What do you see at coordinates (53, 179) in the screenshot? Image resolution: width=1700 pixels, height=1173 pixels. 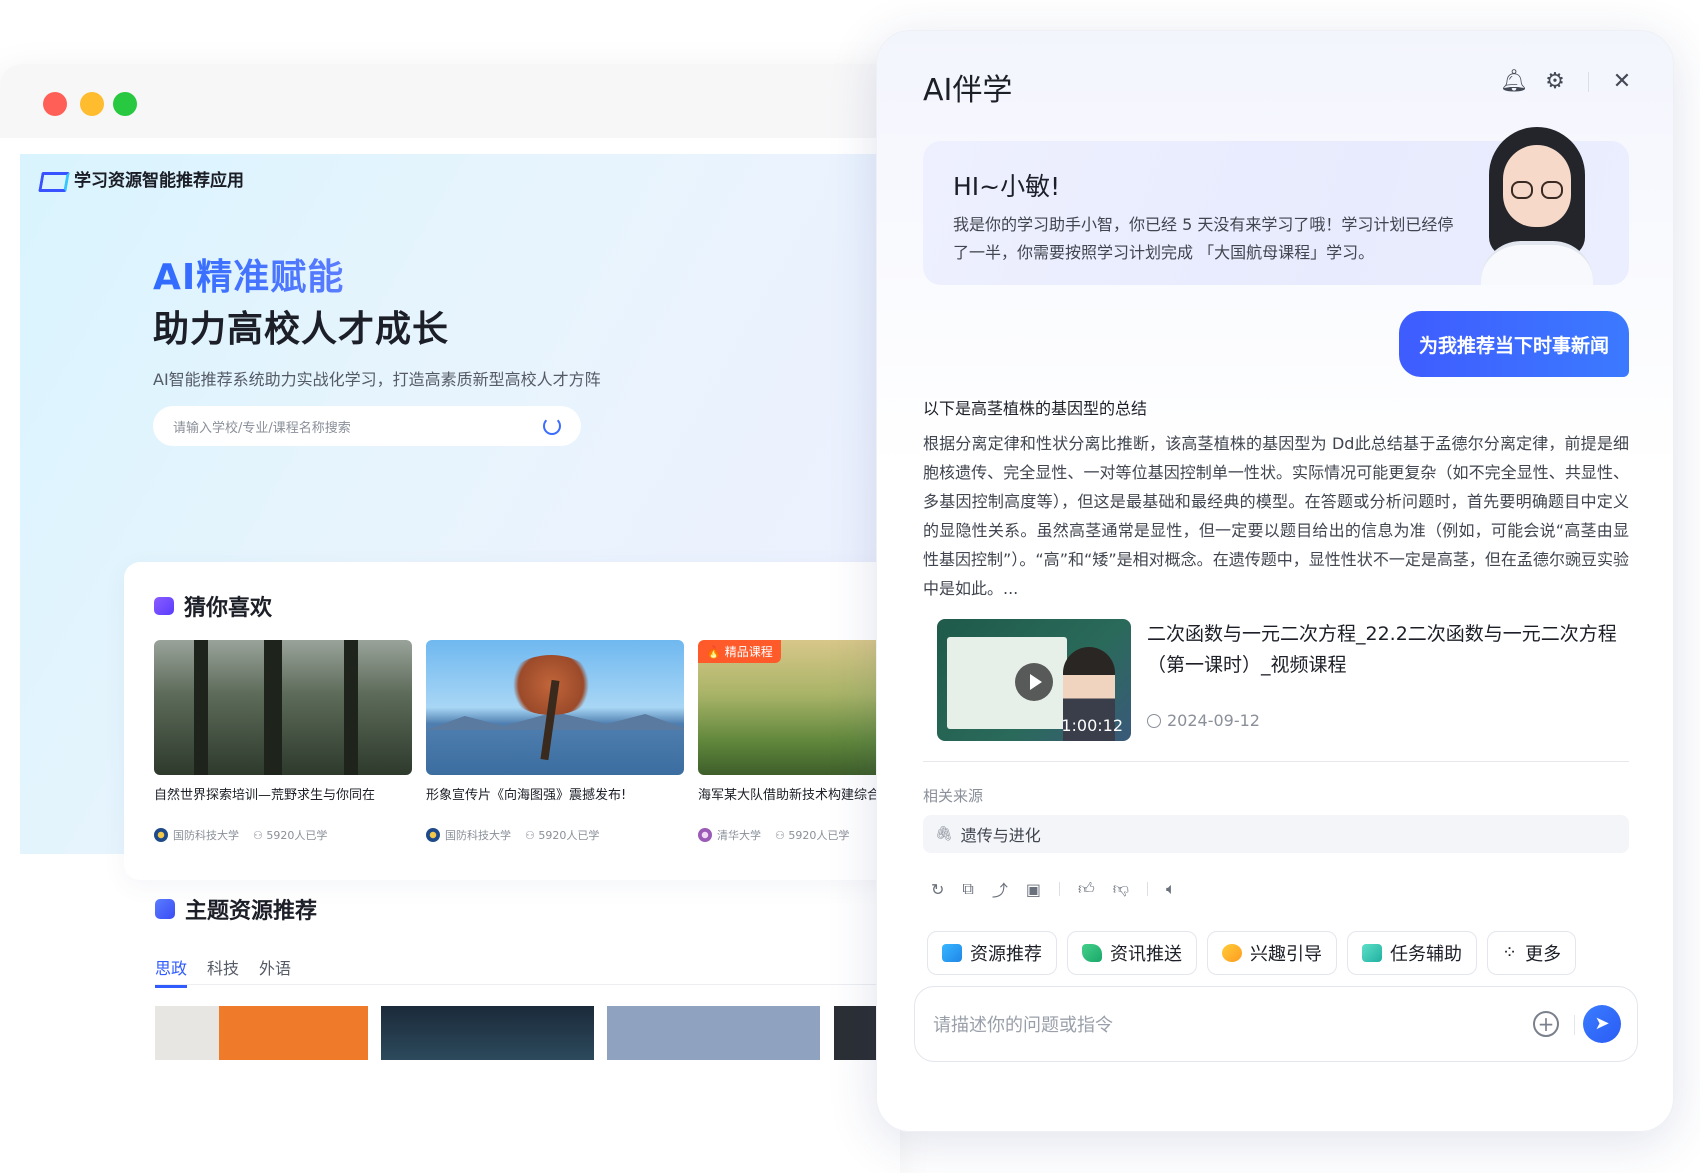 I see `logo-icon` at bounding box center [53, 179].